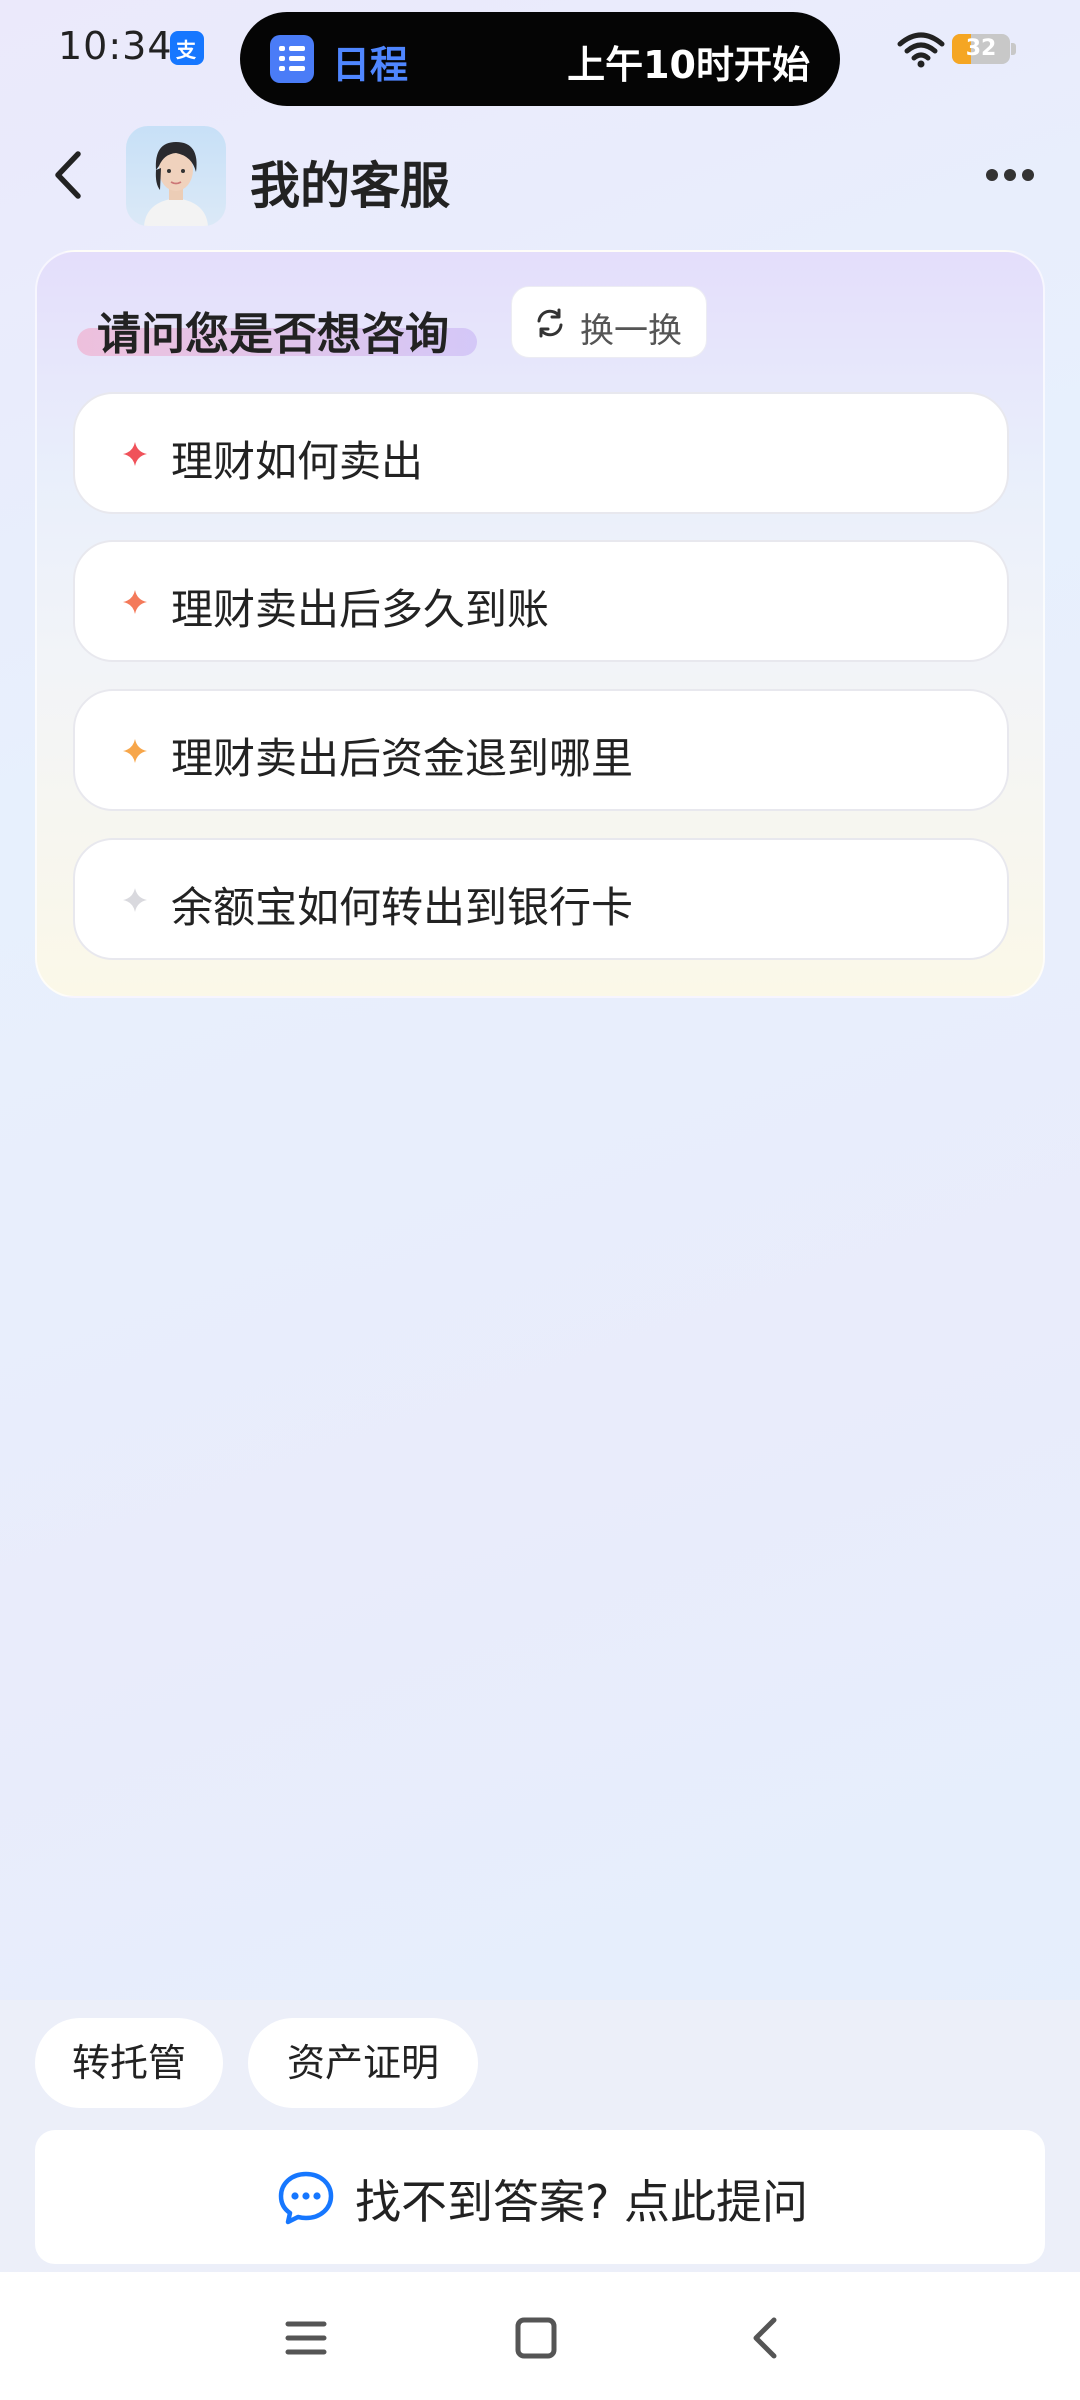  I want to click on suggestion-label: 余额宝如何转出到银行卡, so click(402, 907).